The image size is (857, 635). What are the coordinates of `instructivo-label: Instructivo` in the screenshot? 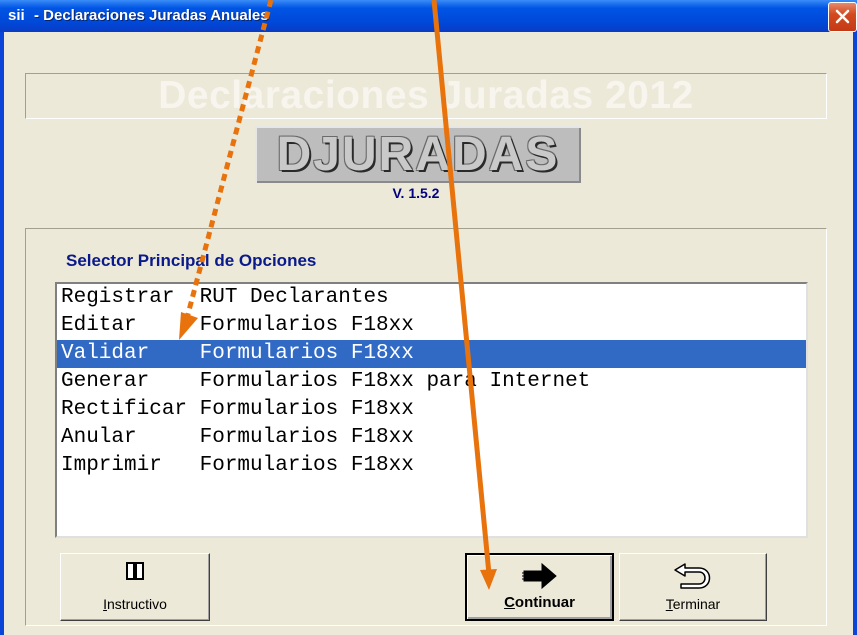 It's located at (135, 604).